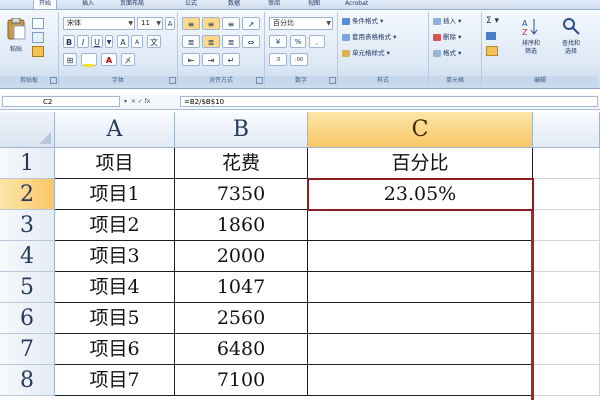  Describe the element at coordinates (241, 349) in the screenshot. I see `cell-b7: 6480` at that location.